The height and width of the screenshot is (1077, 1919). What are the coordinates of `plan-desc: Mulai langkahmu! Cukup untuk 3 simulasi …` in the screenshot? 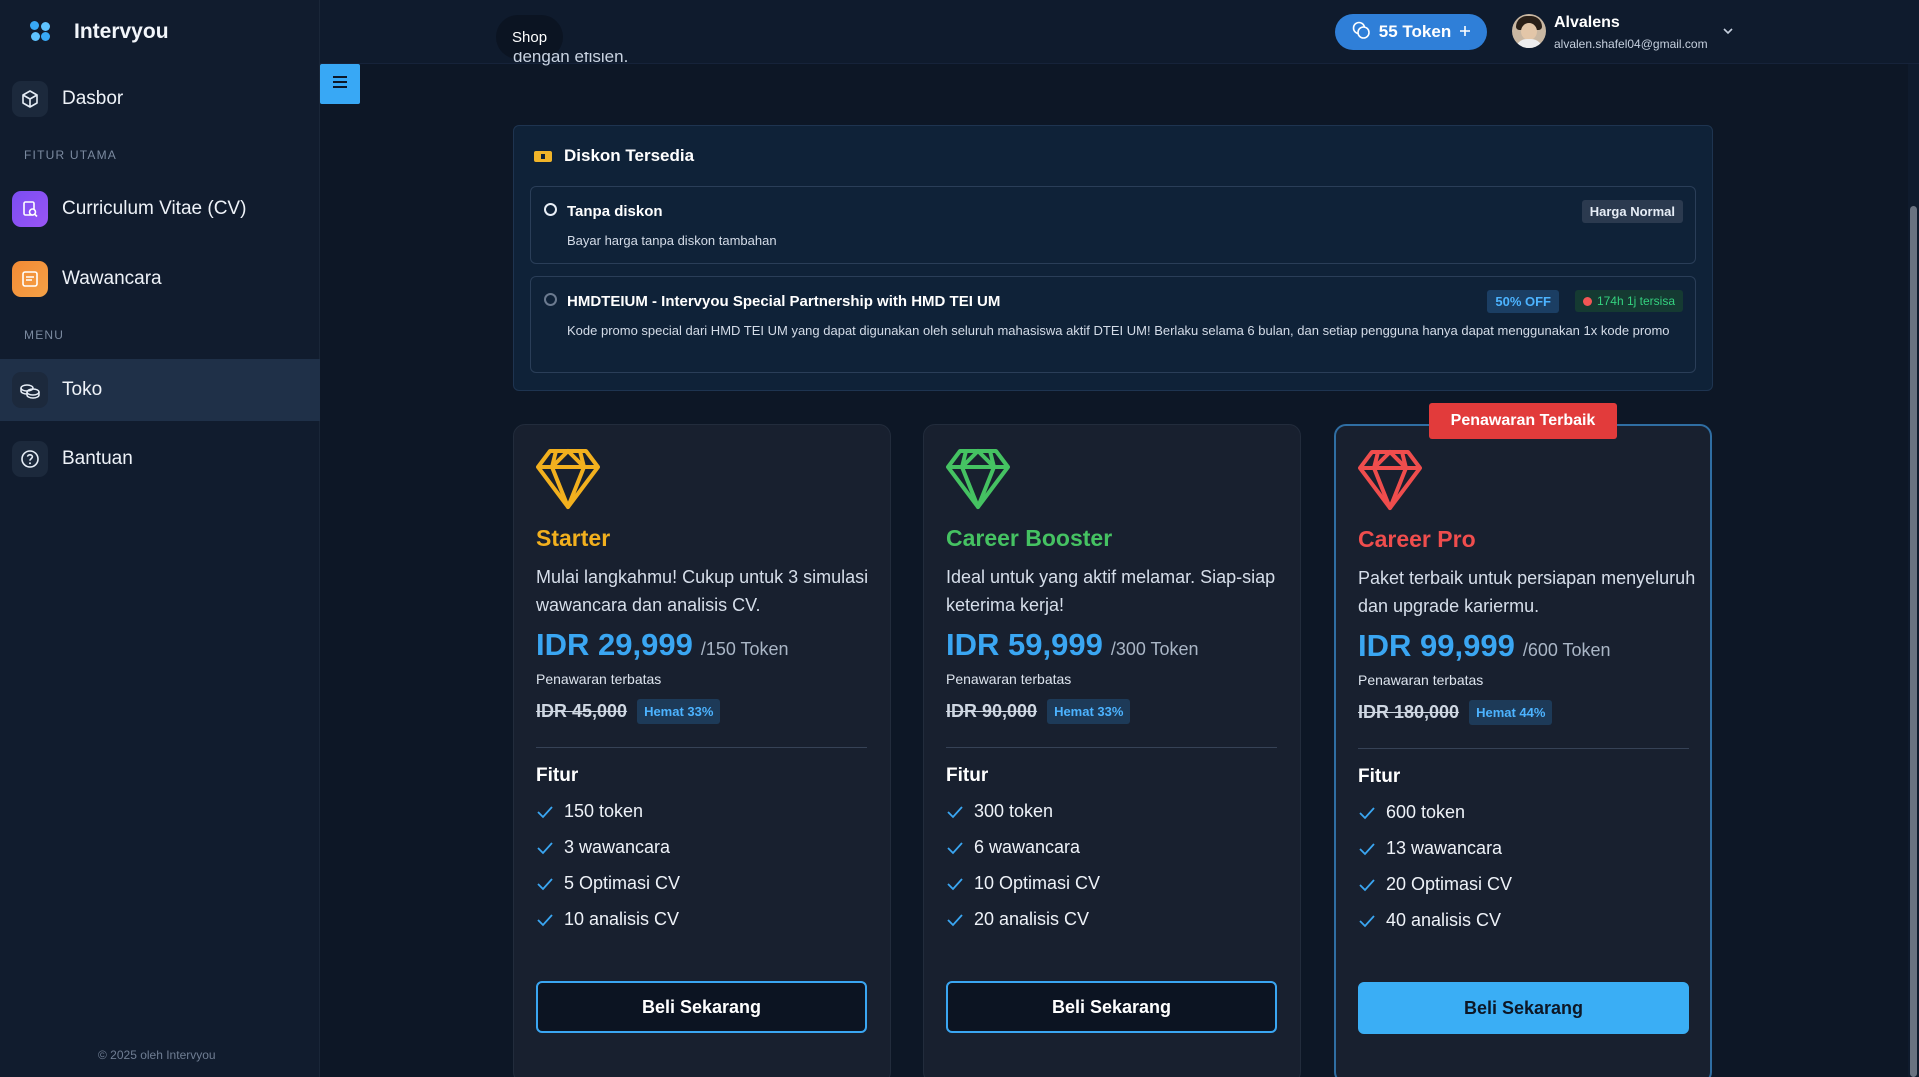 It's located at (702, 591).